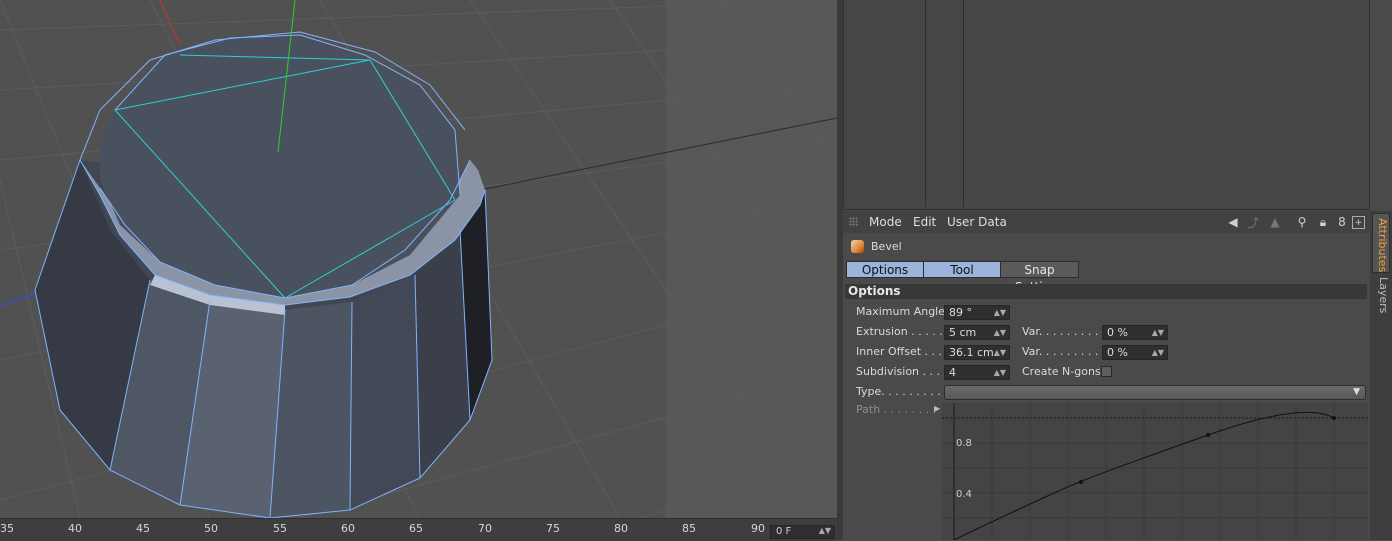 This screenshot has width=1392, height=541. I want to click on inner-offset-var-value: 0 %, so click(1117, 352).